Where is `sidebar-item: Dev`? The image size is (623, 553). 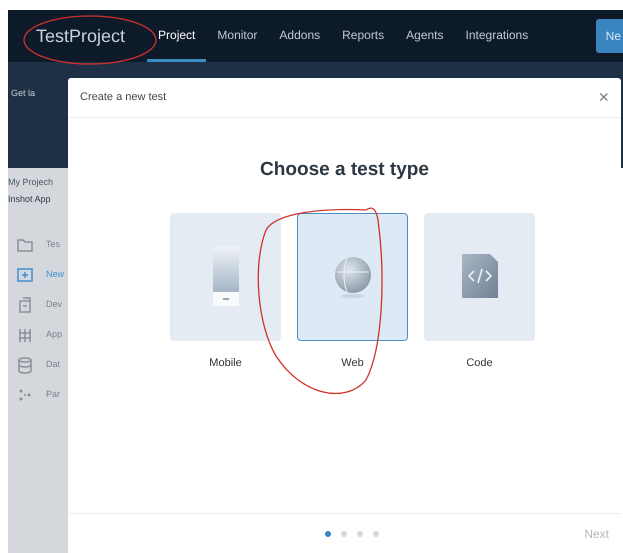 sidebar-item: Dev is located at coordinates (42, 305).